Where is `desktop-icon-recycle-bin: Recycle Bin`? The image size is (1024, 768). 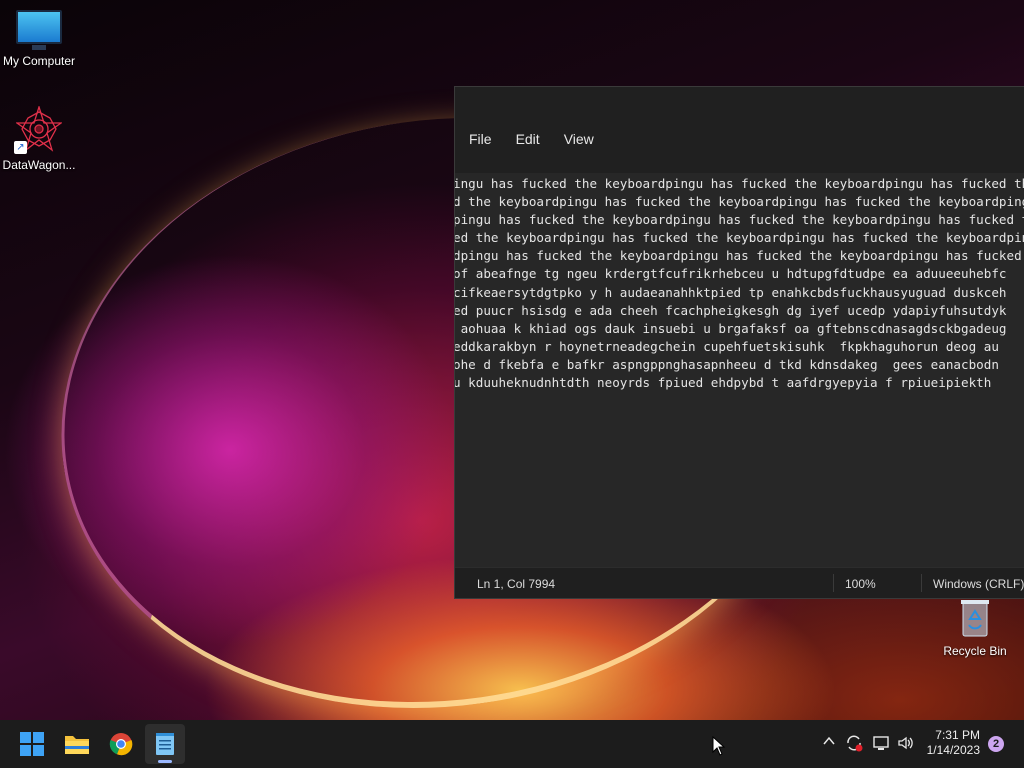
desktop-icon-recycle-bin: Recycle Bin is located at coordinates (975, 628).